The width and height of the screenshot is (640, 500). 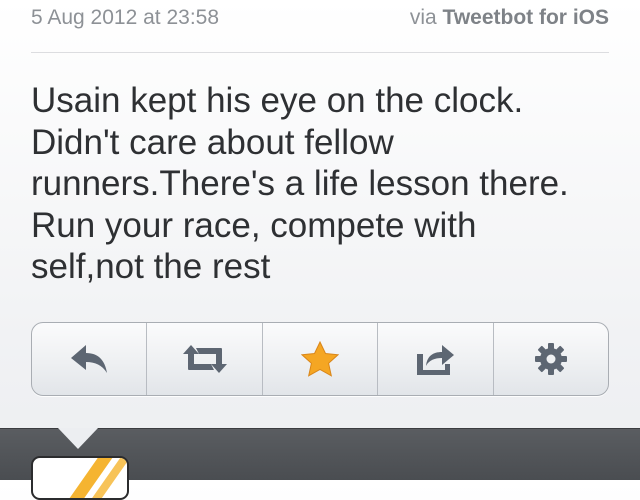 I want to click on retweet-button, so click(x=205, y=359).